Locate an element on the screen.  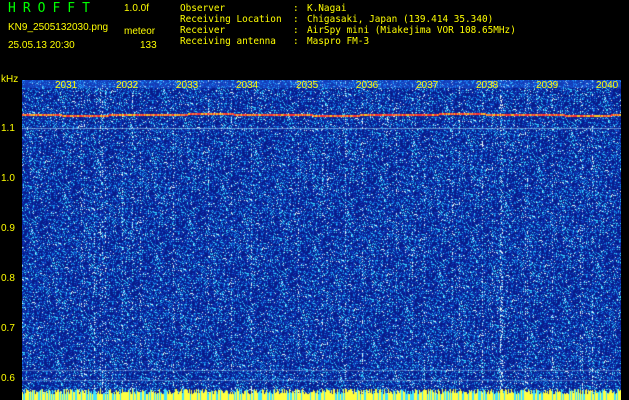
x-tick-label: 2032 is located at coordinates (127, 85).